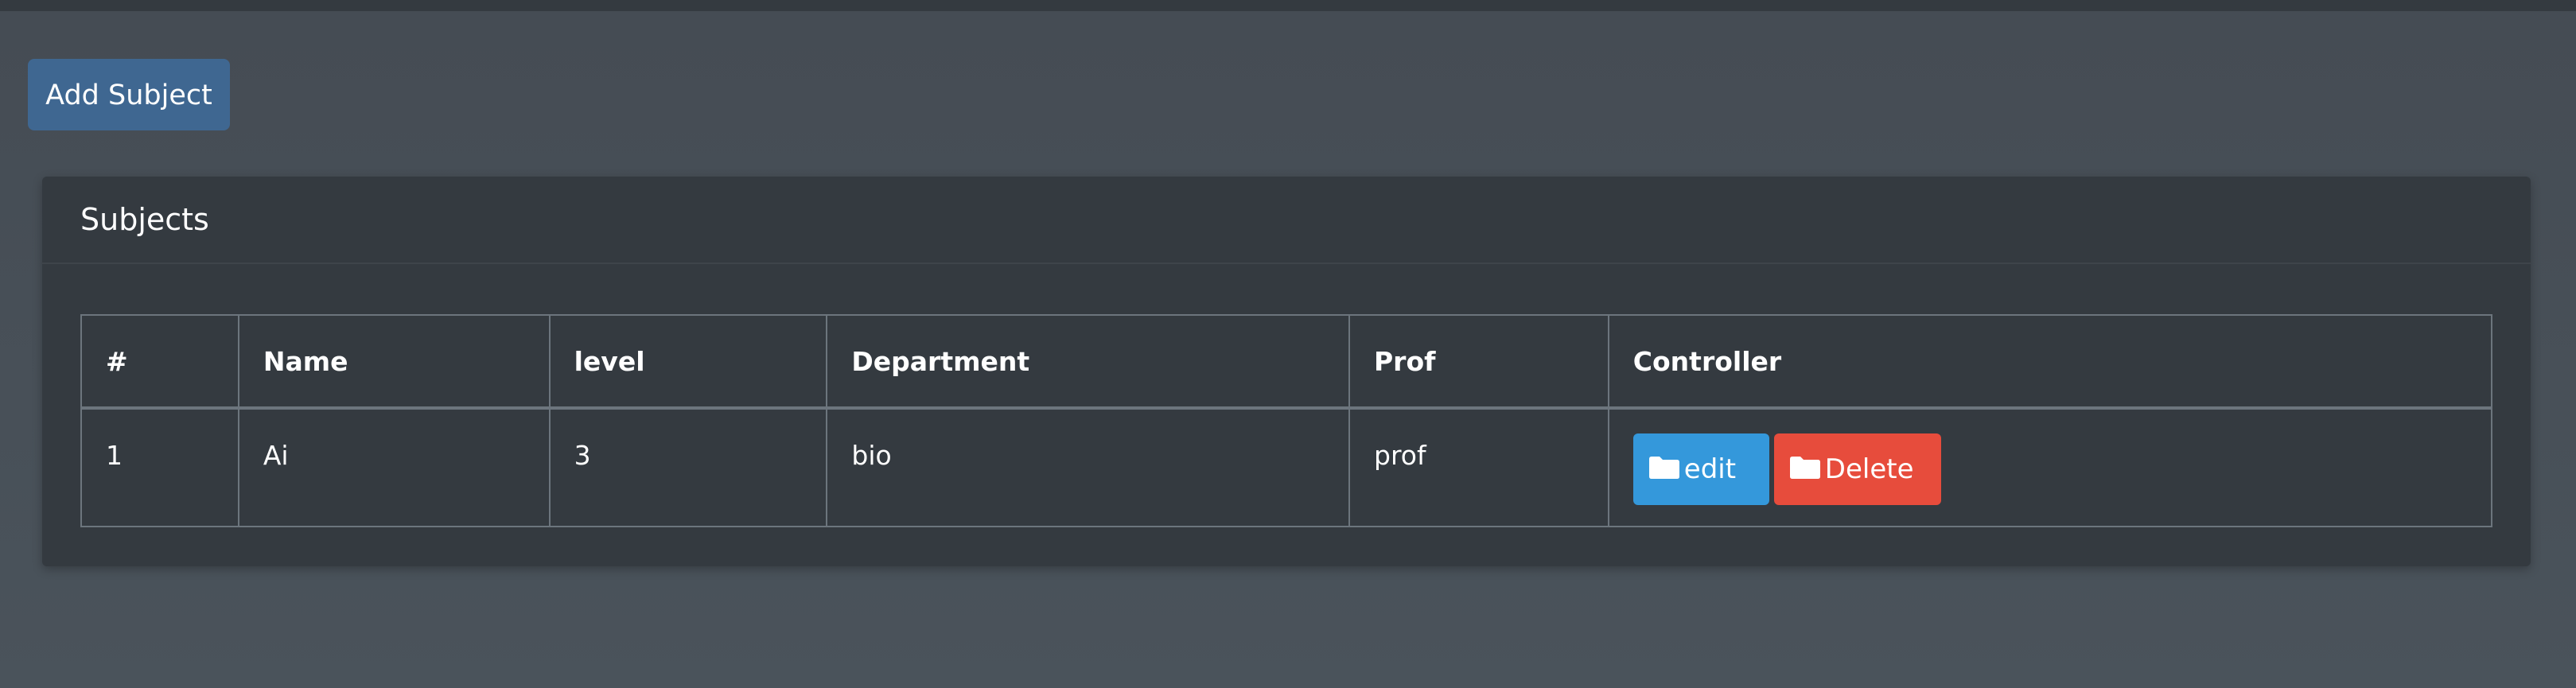 The width and height of the screenshot is (2576, 688). Describe the element at coordinates (1088, 467) in the screenshot. I see `cell-department: bio` at that location.